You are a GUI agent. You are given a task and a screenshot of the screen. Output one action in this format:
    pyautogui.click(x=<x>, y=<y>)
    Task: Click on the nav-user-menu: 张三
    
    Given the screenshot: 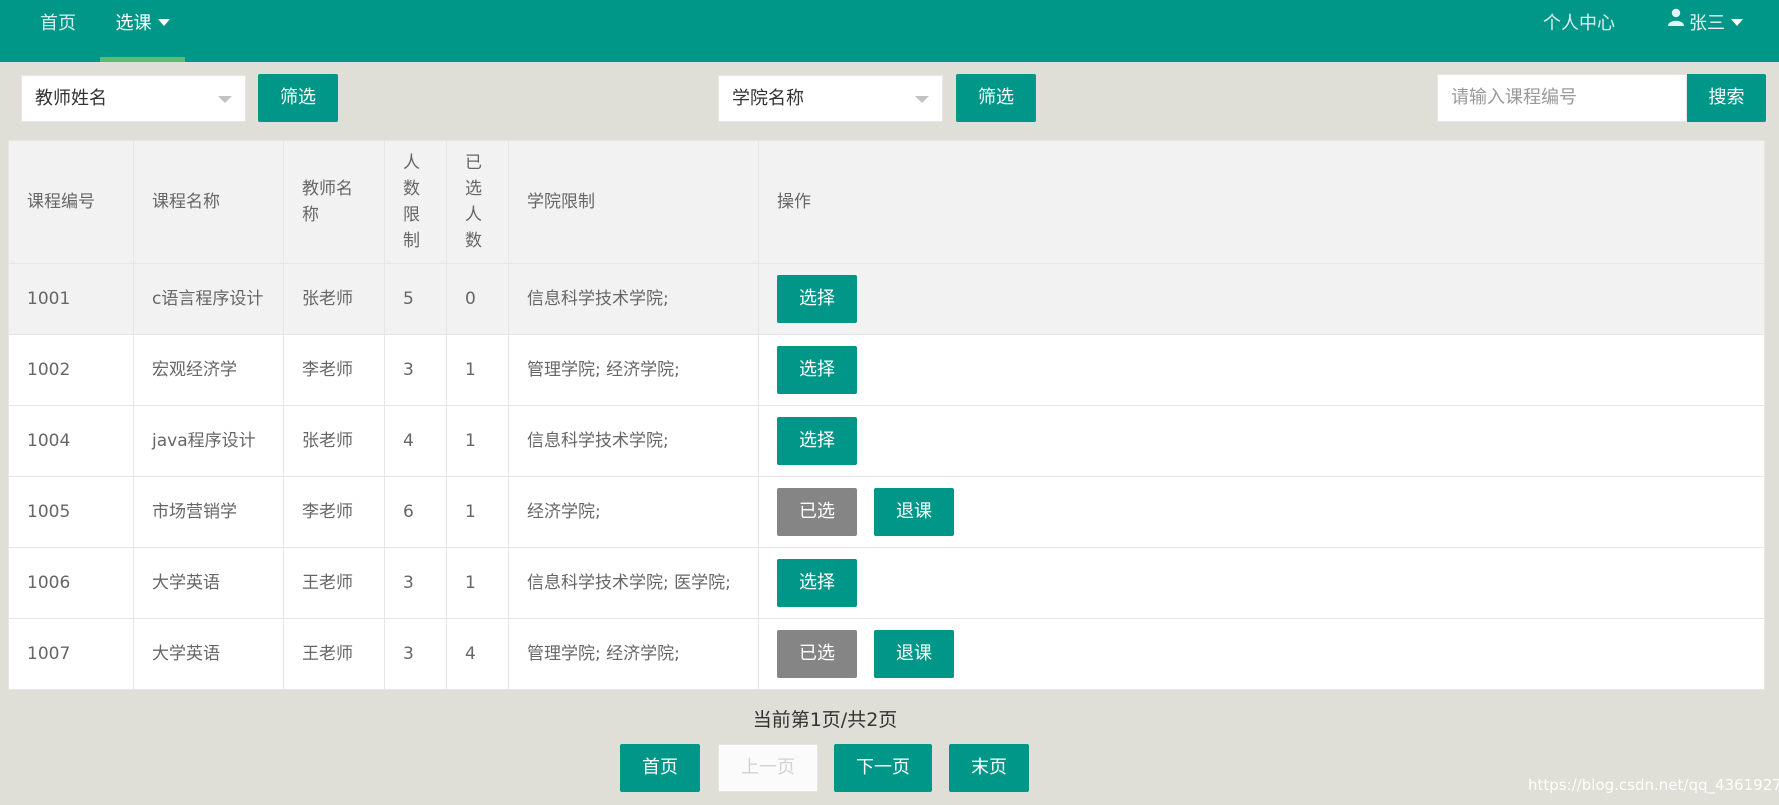 What is the action you would take?
    pyautogui.click(x=1705, y=31)
    